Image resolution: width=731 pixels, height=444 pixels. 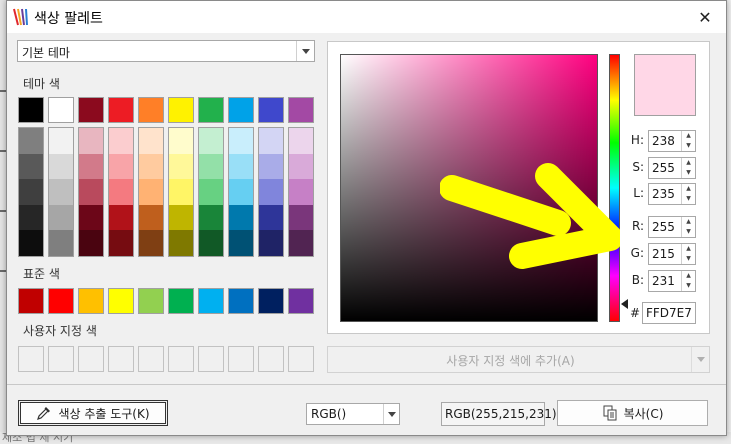 I want to click on hex-input: FFD7E7, so click(x=669, y=313).